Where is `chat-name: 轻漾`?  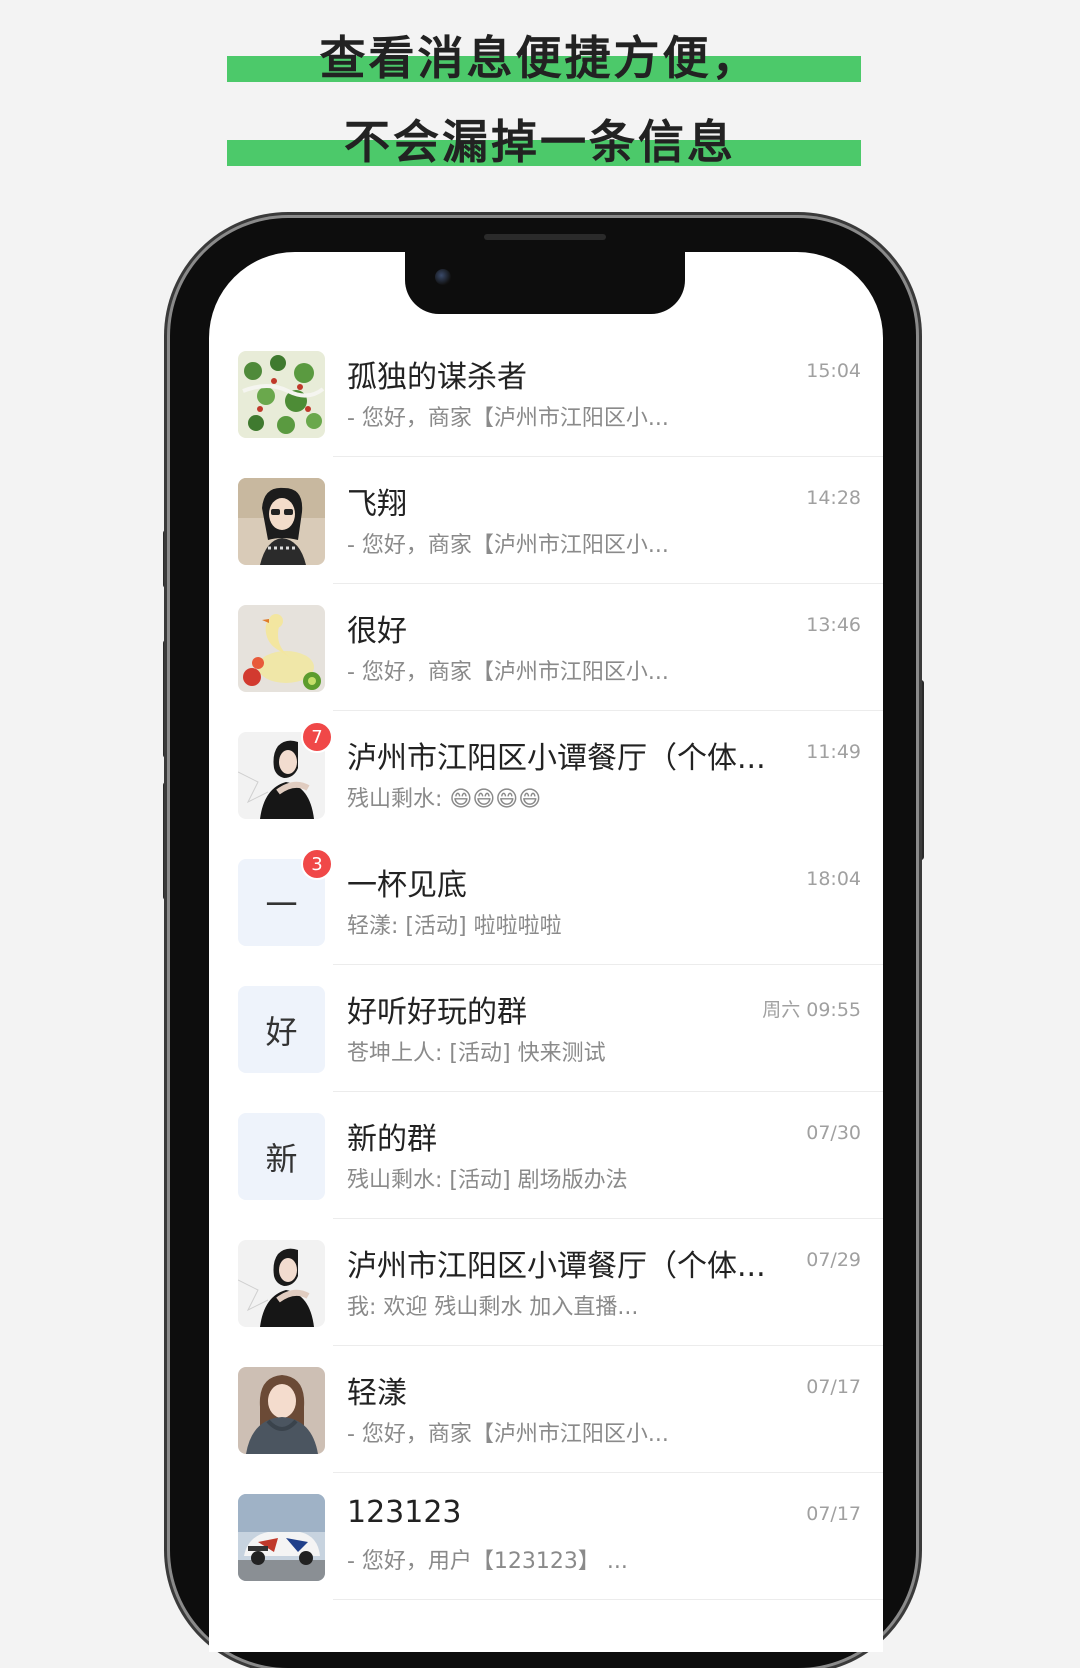
chat-name: 轻漾 is located at coordinates (377, 1393).